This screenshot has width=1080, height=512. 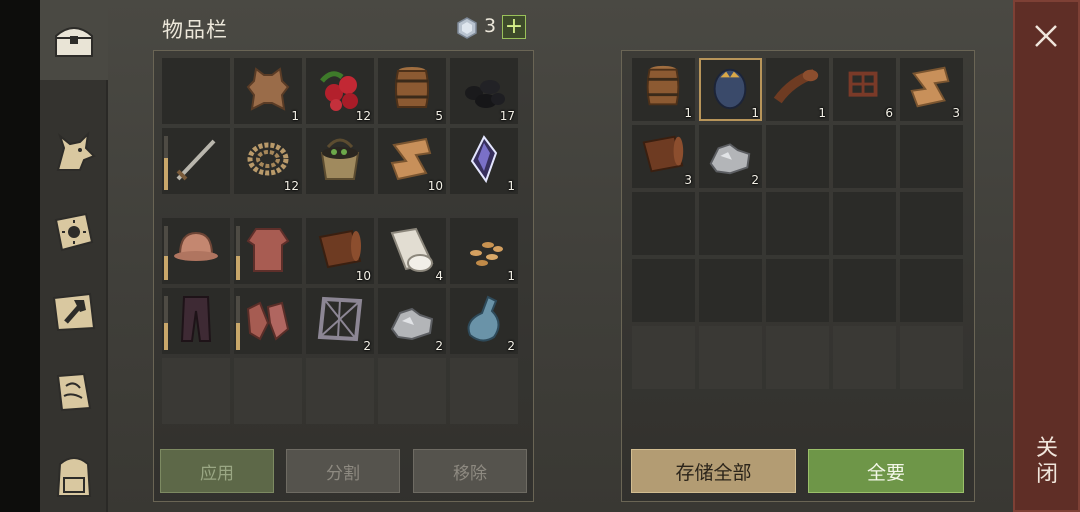 What do you see at coordinates (343, 471) in the screenshot?
I see `split-button: 分割` at bounding box center [343, 471].